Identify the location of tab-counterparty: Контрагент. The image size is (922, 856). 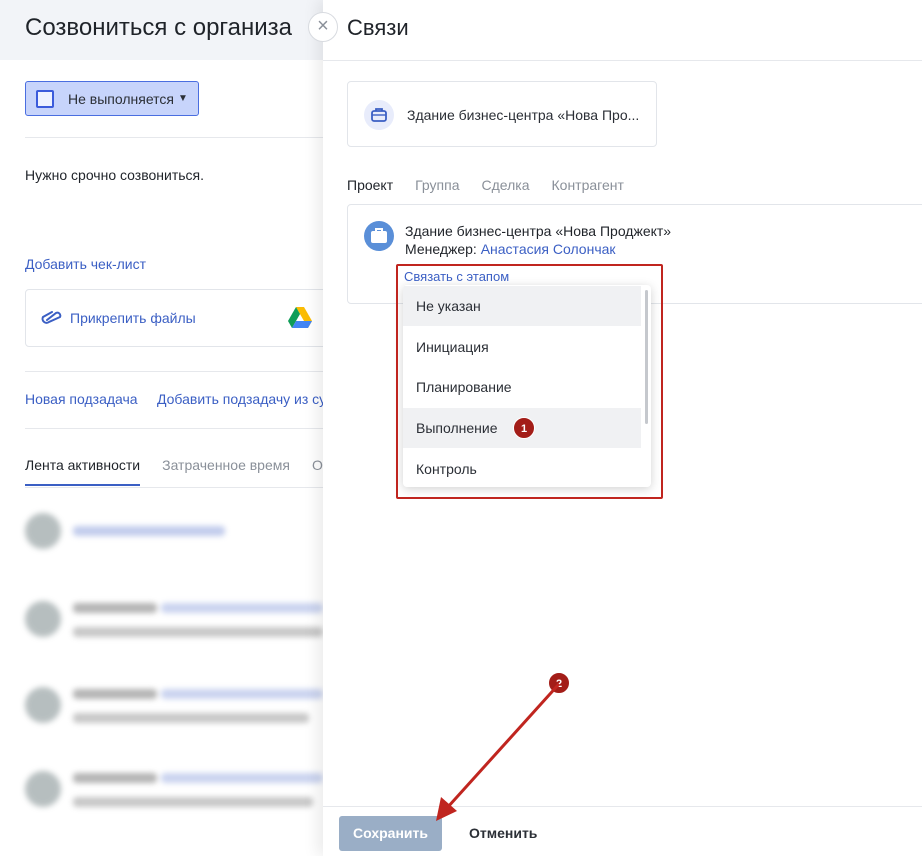
(588, 185).